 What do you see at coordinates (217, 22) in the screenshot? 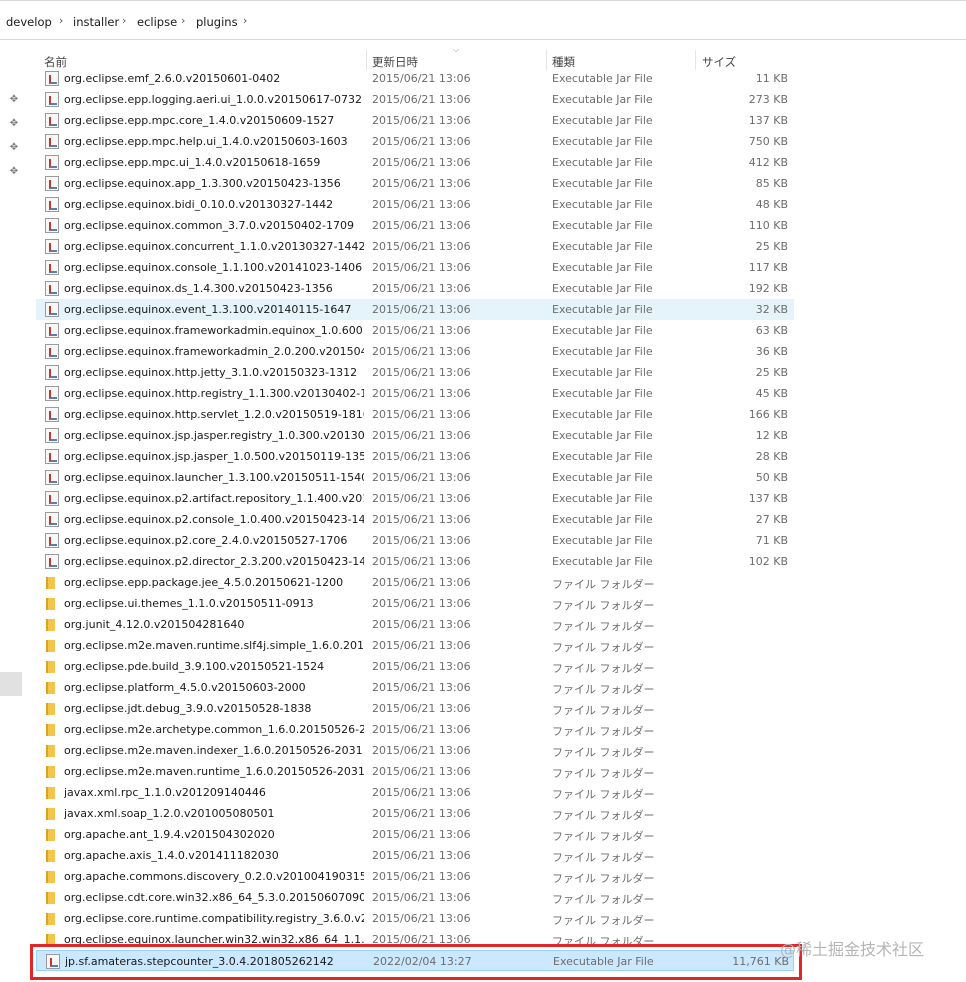
I see `breadcrumb-item-plugins: plugins` at bounding box center [217, 22].